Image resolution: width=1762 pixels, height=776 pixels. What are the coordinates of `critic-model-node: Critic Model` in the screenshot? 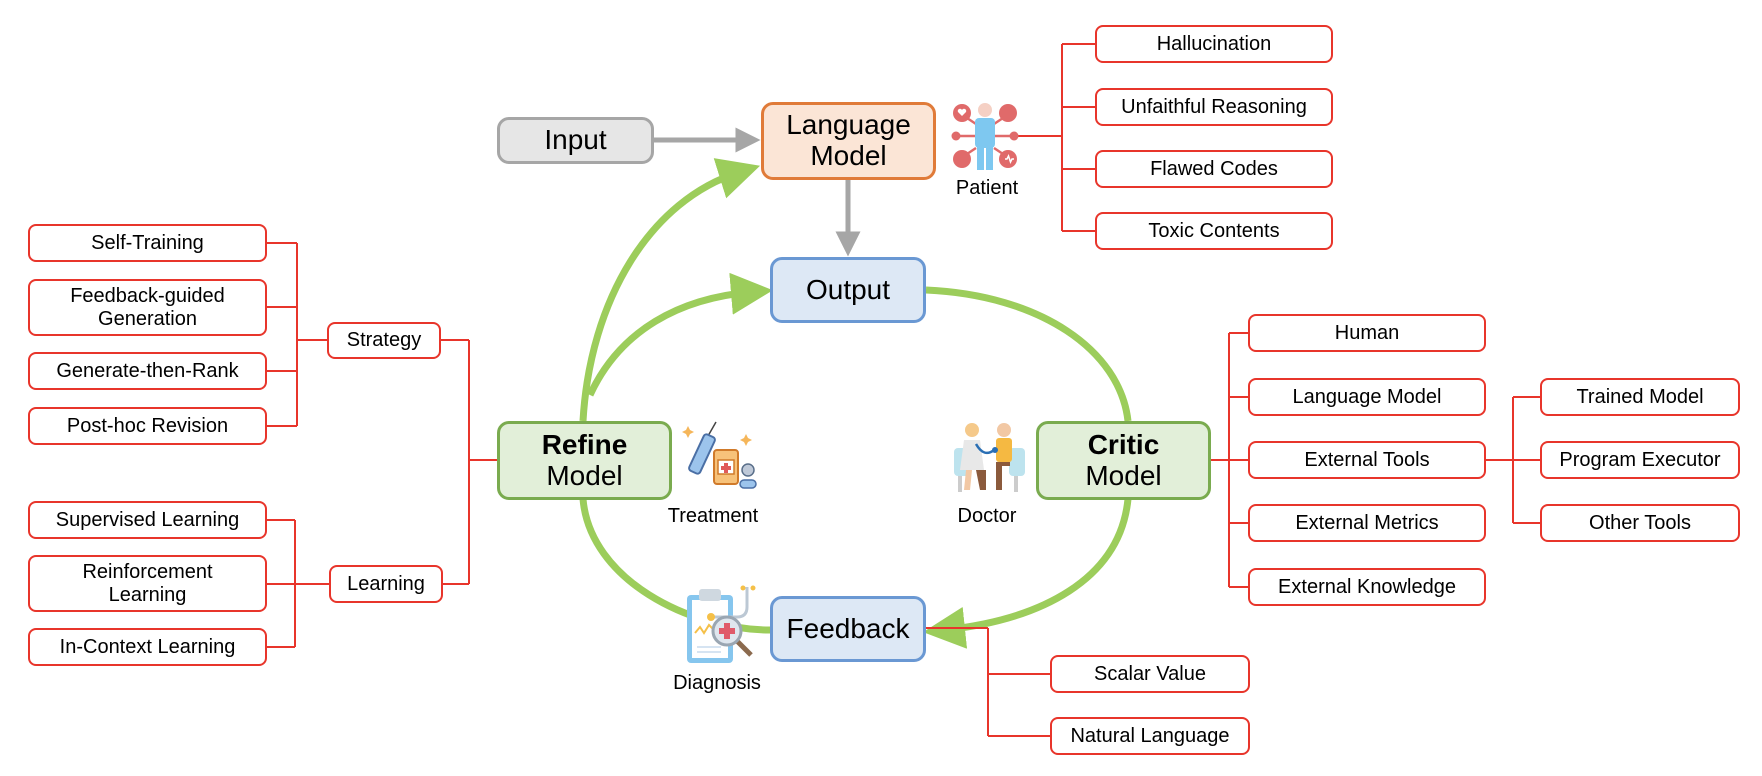 It's located at (1123, 460).